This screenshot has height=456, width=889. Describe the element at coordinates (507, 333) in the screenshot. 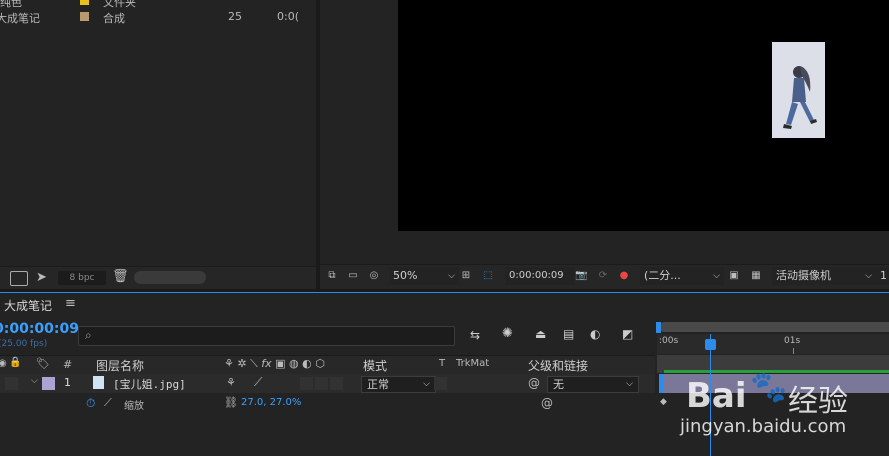

I see `draft-3d-icon: ✺` at that location.